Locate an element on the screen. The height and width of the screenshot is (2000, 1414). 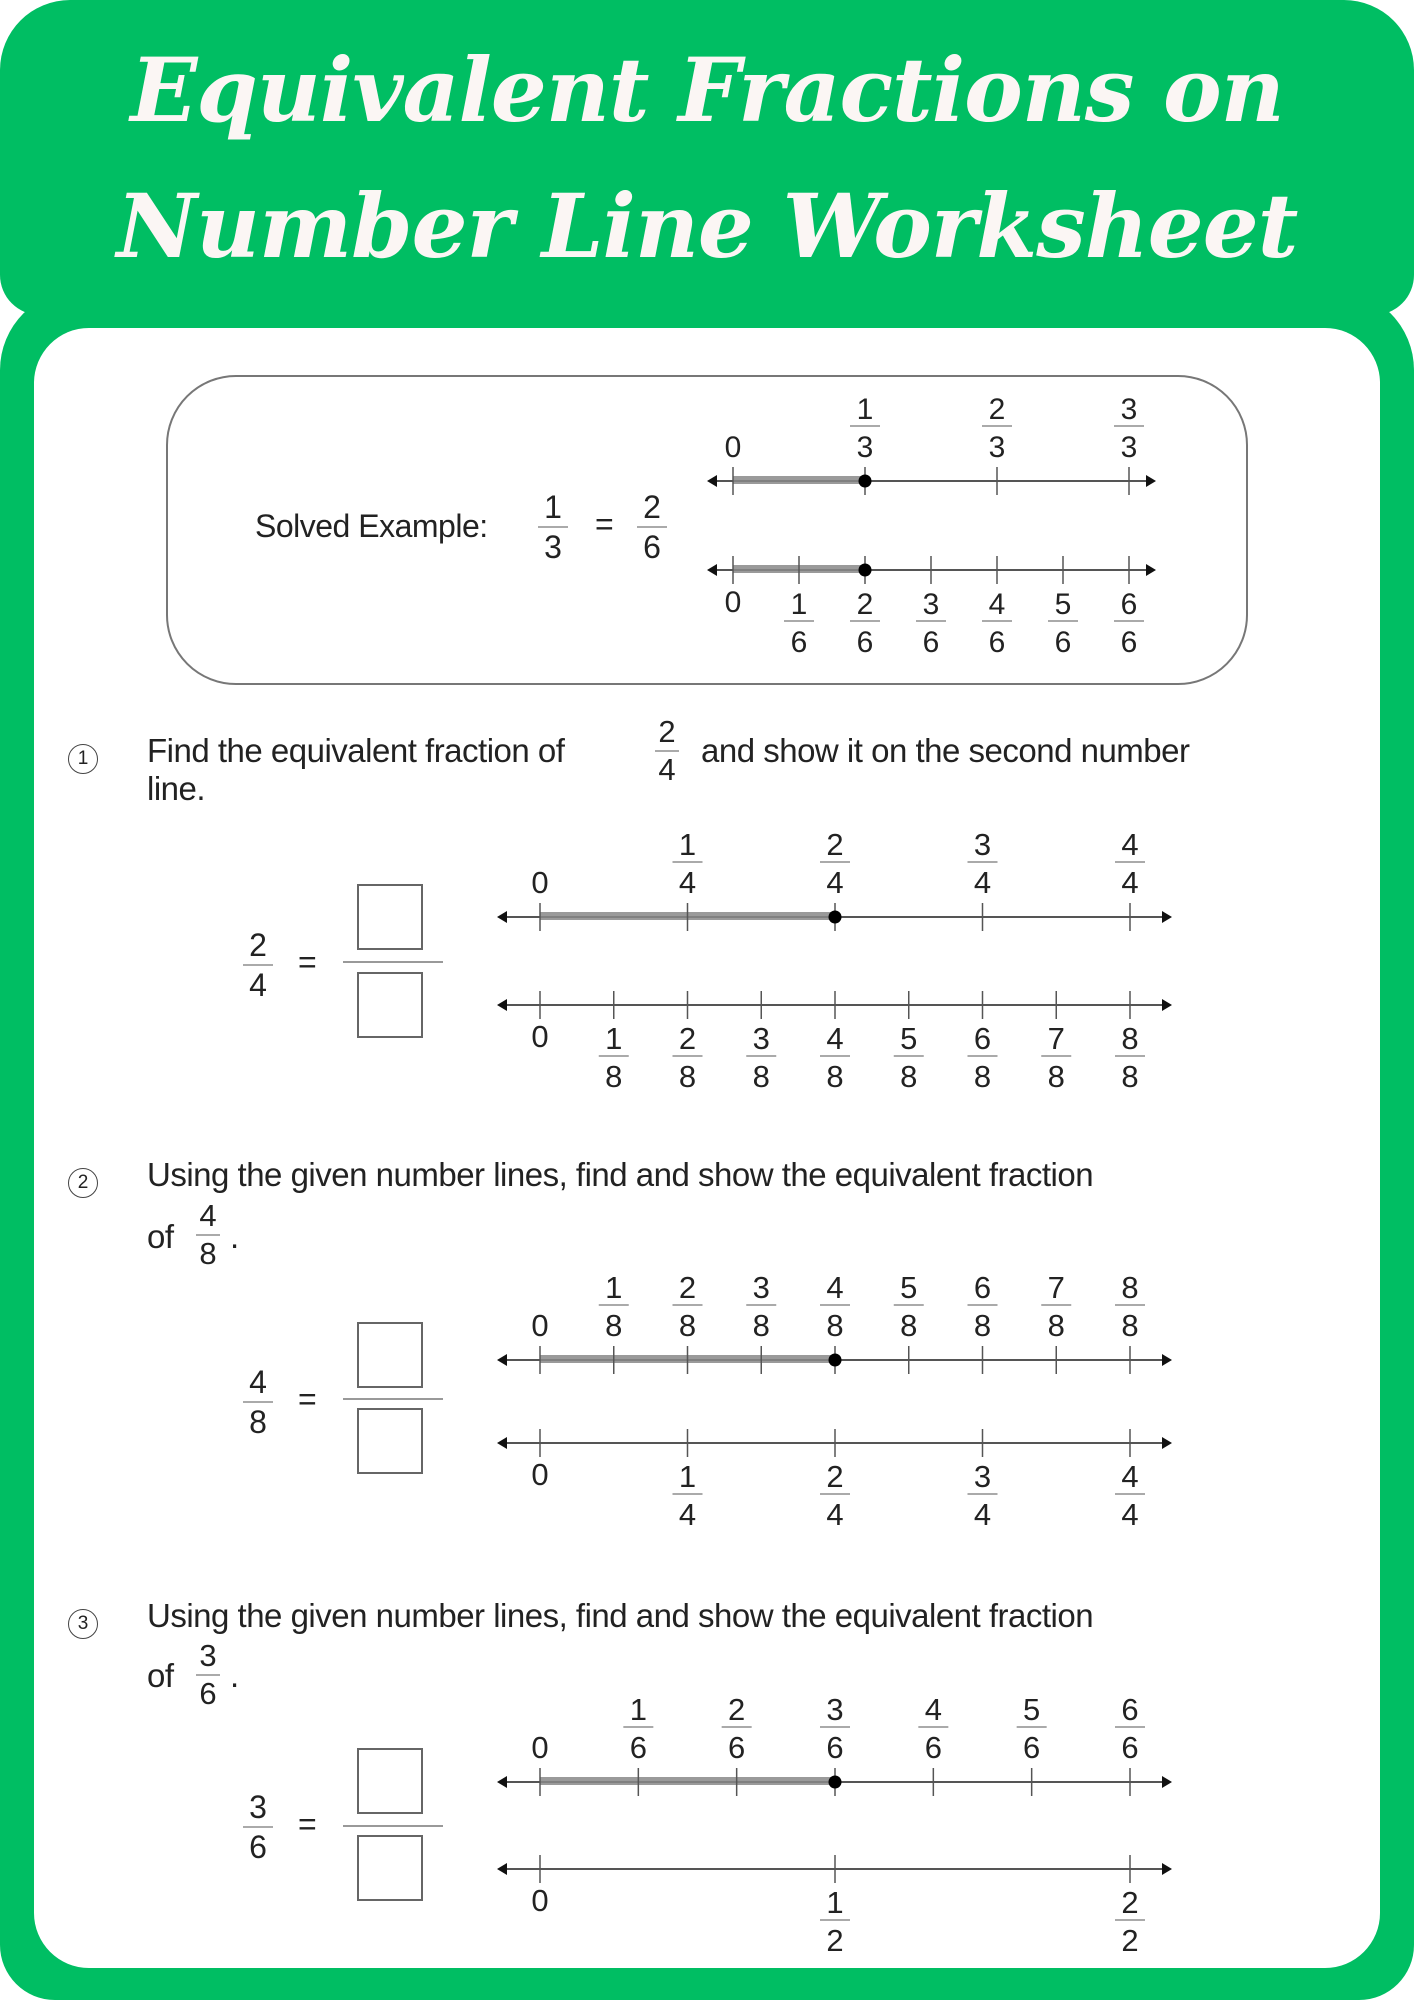
question-1-text-line2: line. is located at coordinates (176, 788).